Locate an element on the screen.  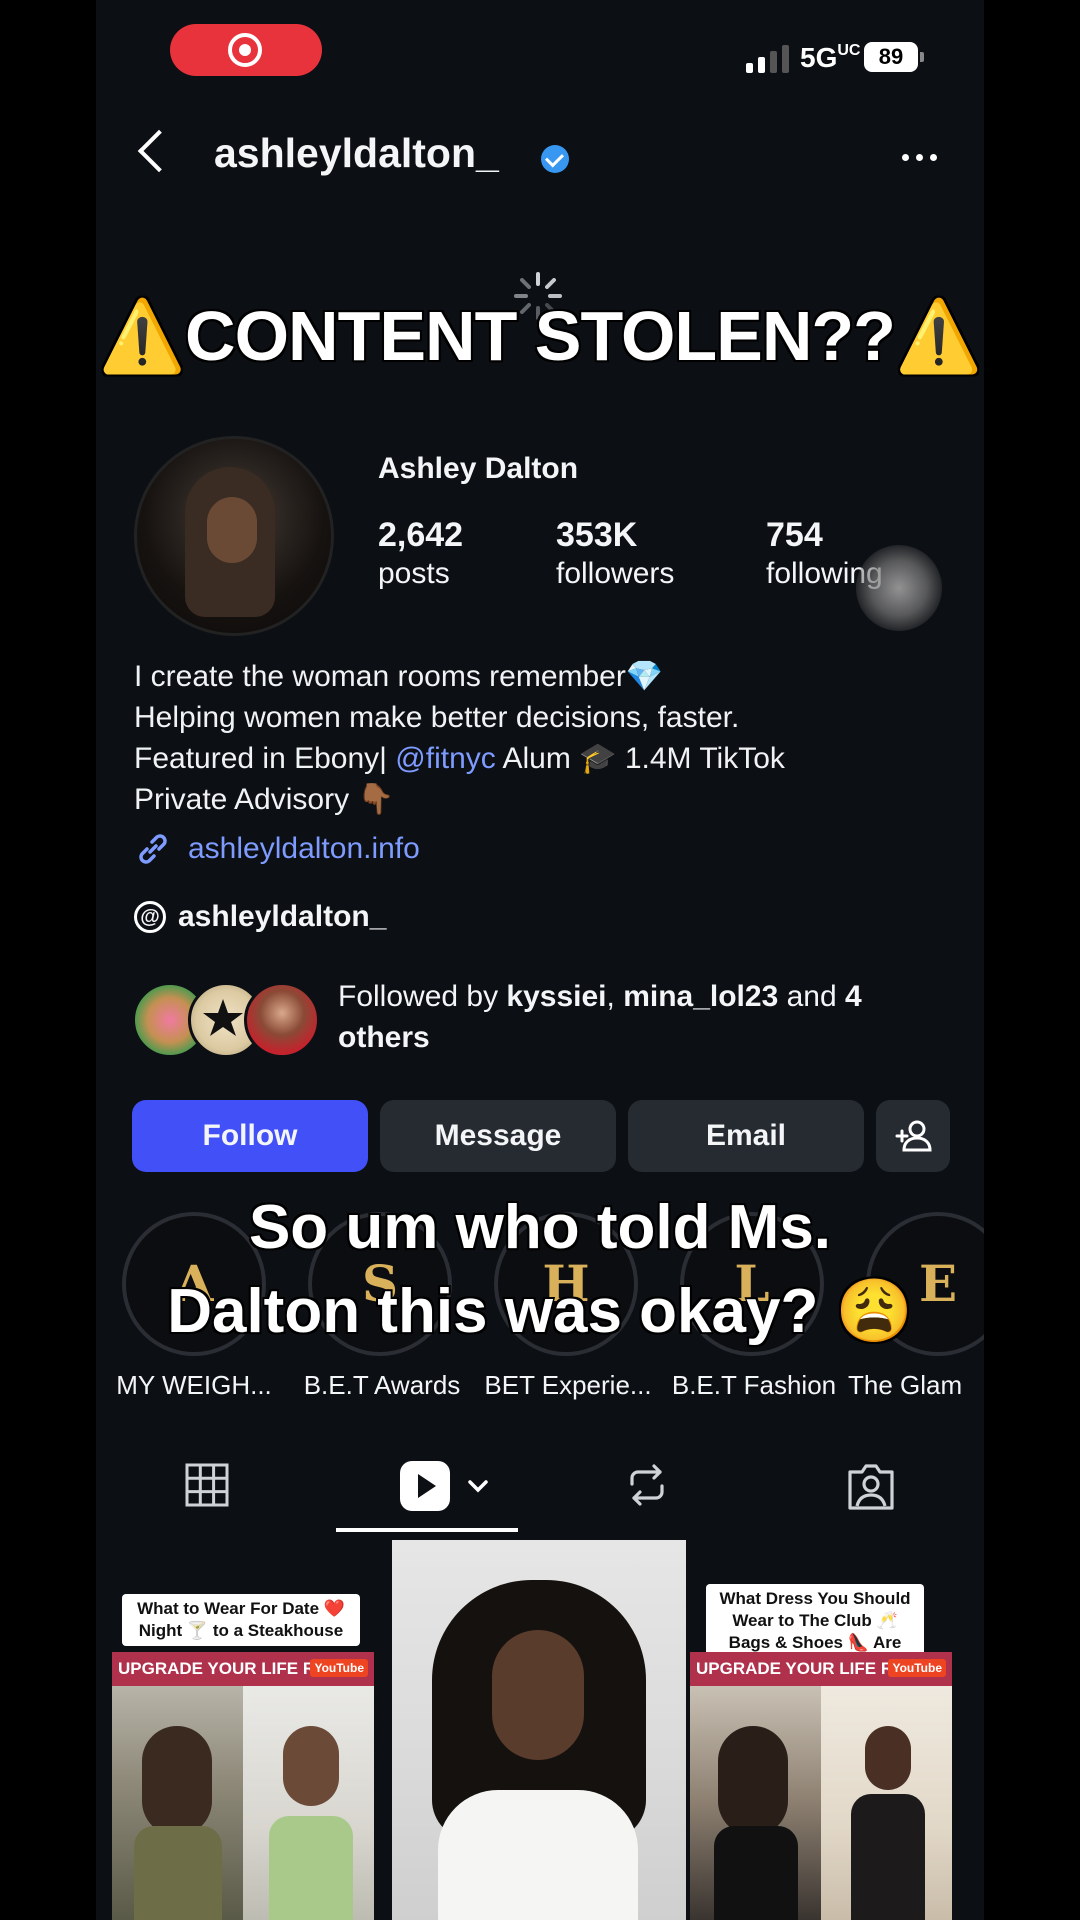
conjunction: and is located at coordinates (811, 996).